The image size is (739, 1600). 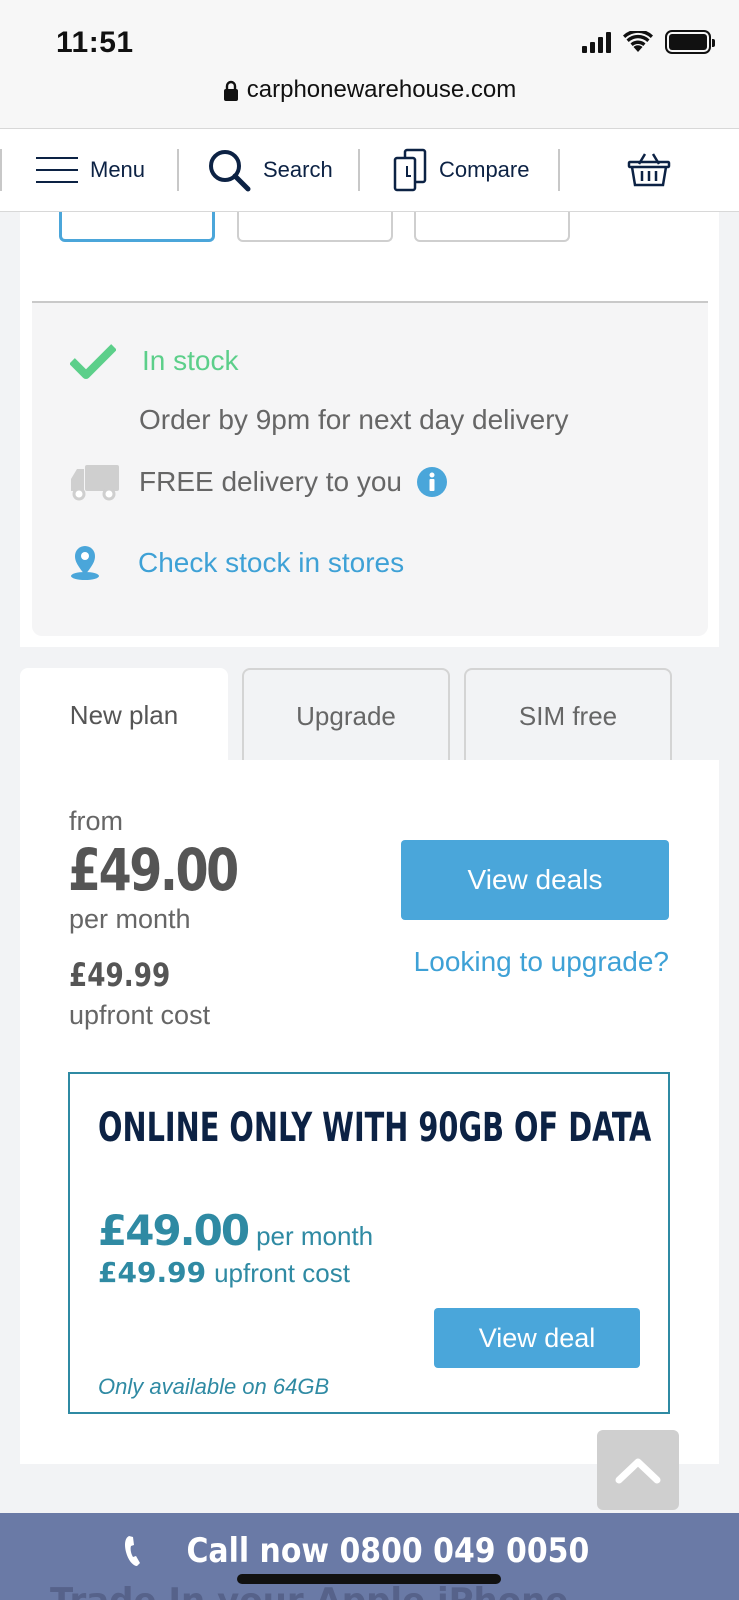 I want to click on from-label: from, so click(x=96, y=821).